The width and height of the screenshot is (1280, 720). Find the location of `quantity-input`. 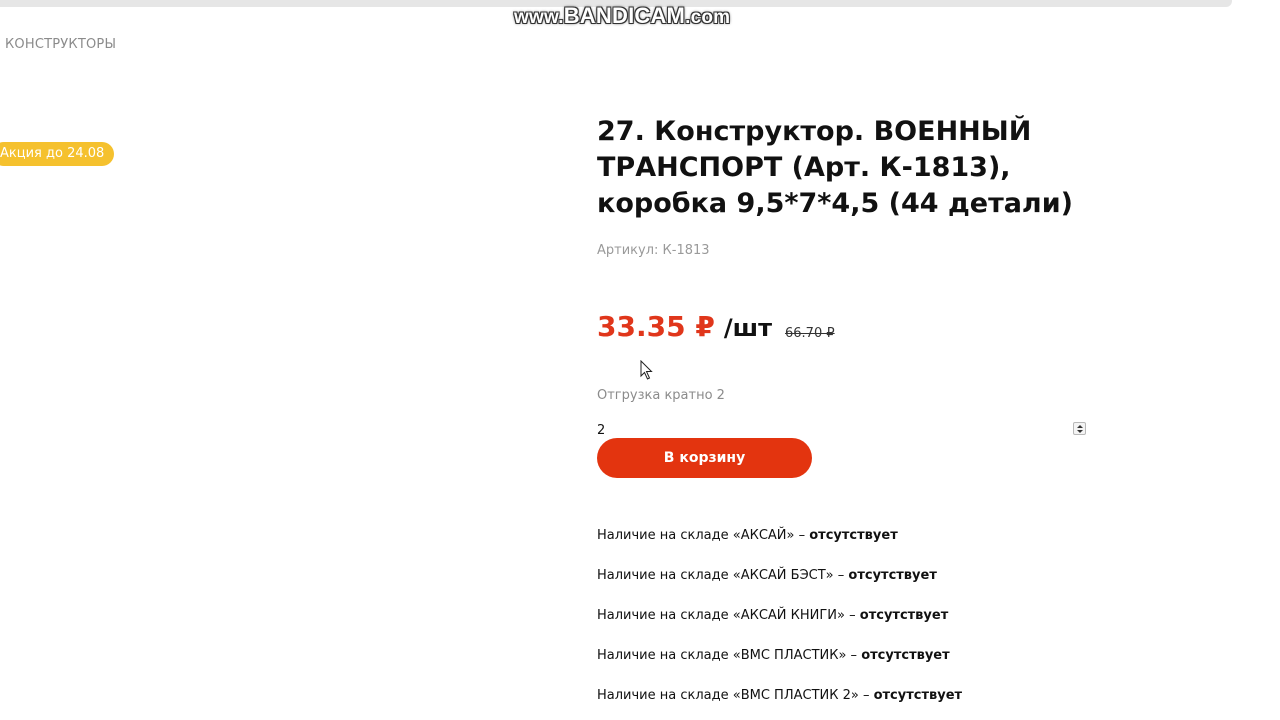

quantity-input is located at coordinates (843, 430).